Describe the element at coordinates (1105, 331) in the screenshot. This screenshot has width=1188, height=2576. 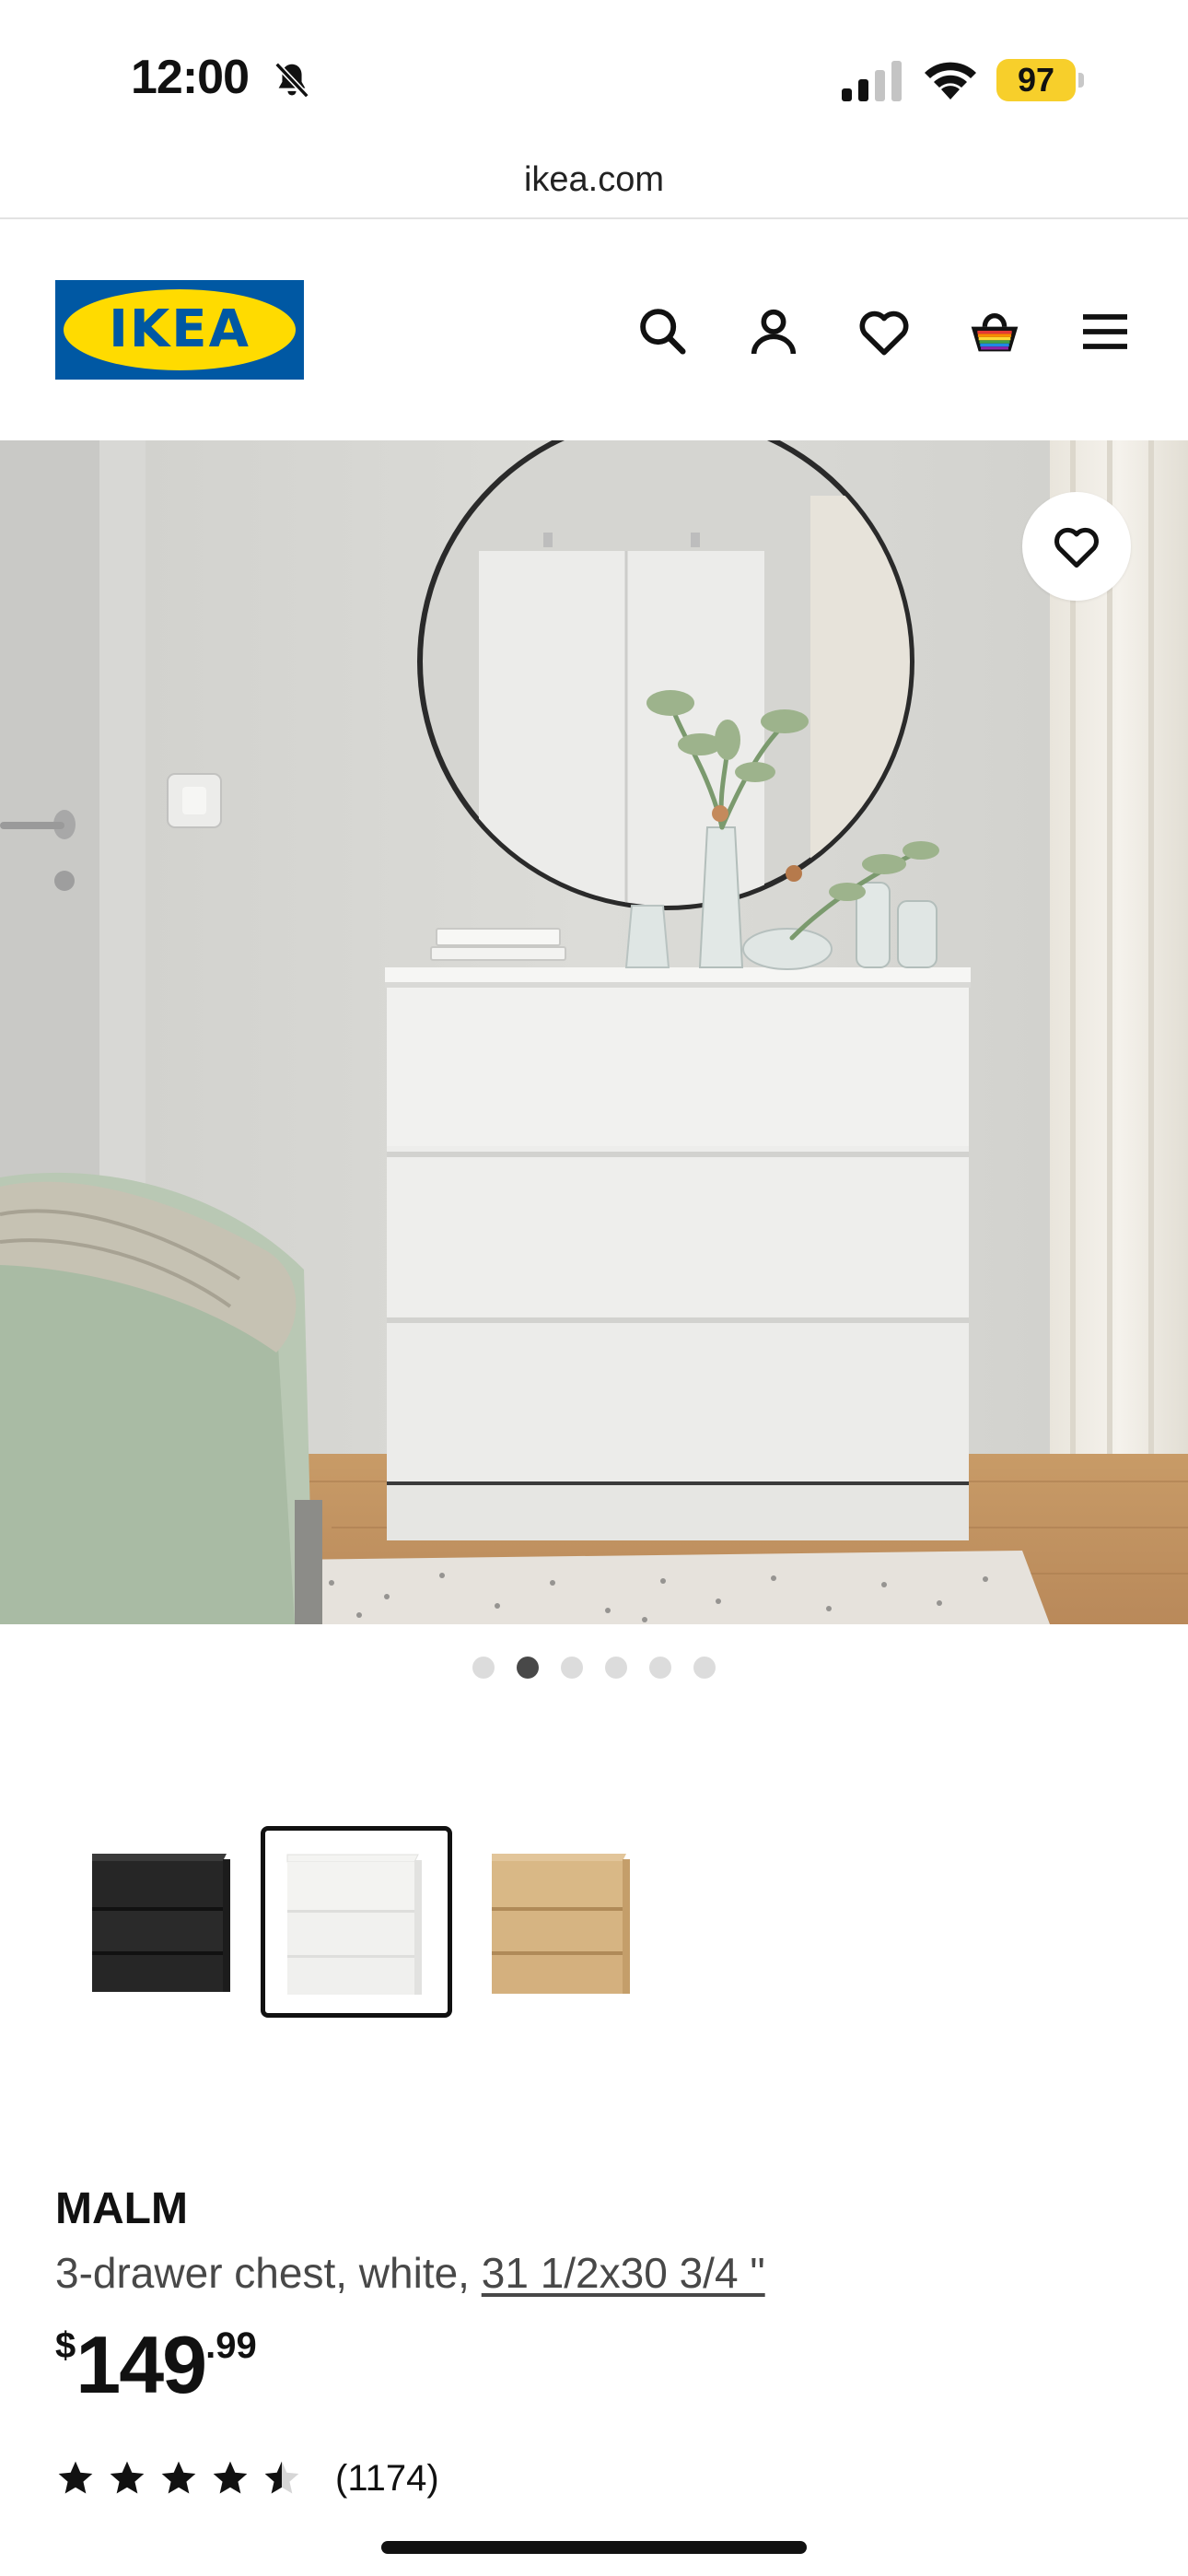
I see `menu-icon` at that location.